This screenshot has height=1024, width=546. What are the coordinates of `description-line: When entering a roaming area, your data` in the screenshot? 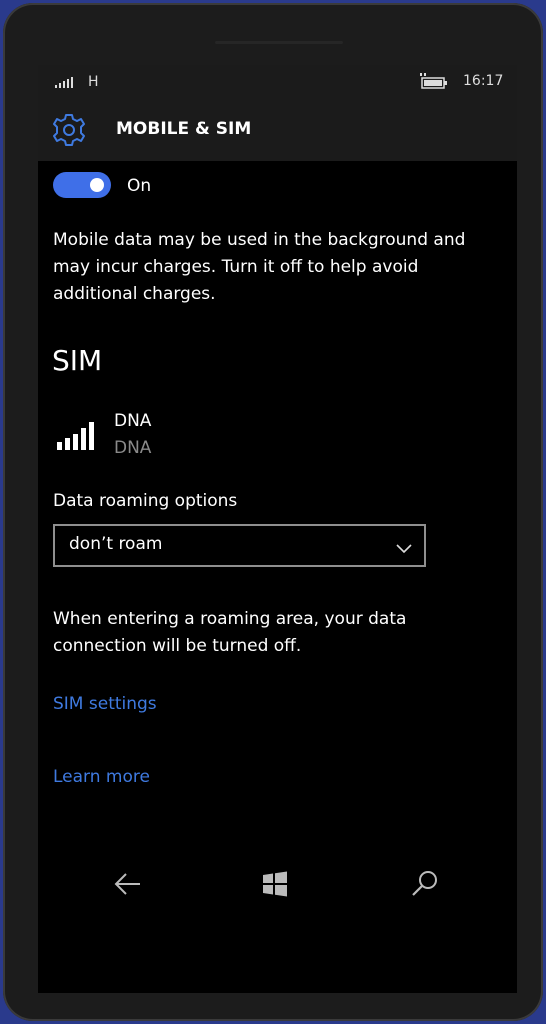 It's located at (230, 619).